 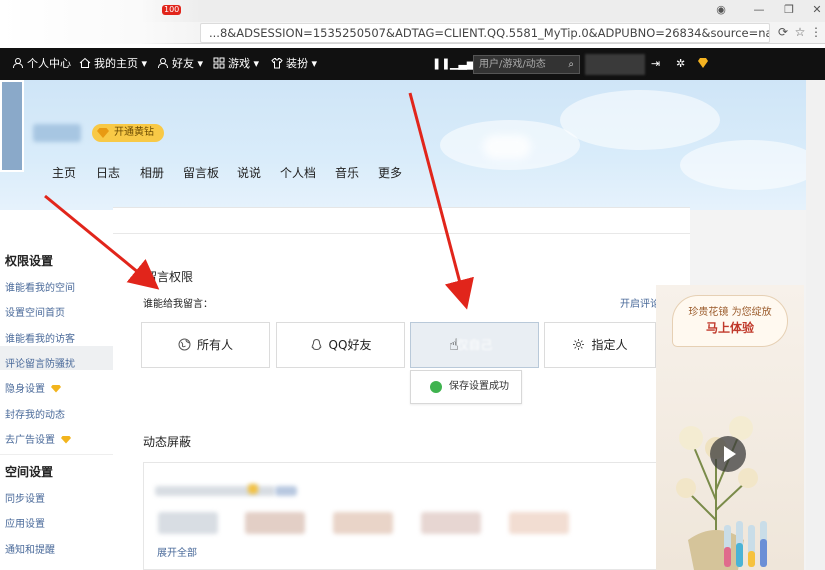 I want to click on arrow-to-anti-harassment, so click(x=102, y=242).